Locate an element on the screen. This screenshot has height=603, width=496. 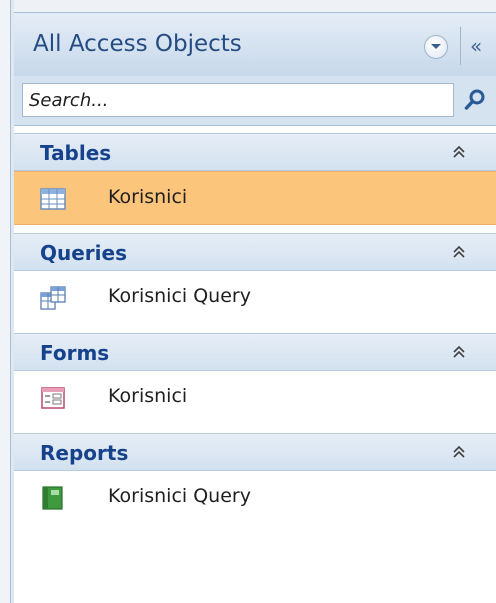
nav-item-query-korisnici-query: Korisnici Query is located at coordinates (255, 298).